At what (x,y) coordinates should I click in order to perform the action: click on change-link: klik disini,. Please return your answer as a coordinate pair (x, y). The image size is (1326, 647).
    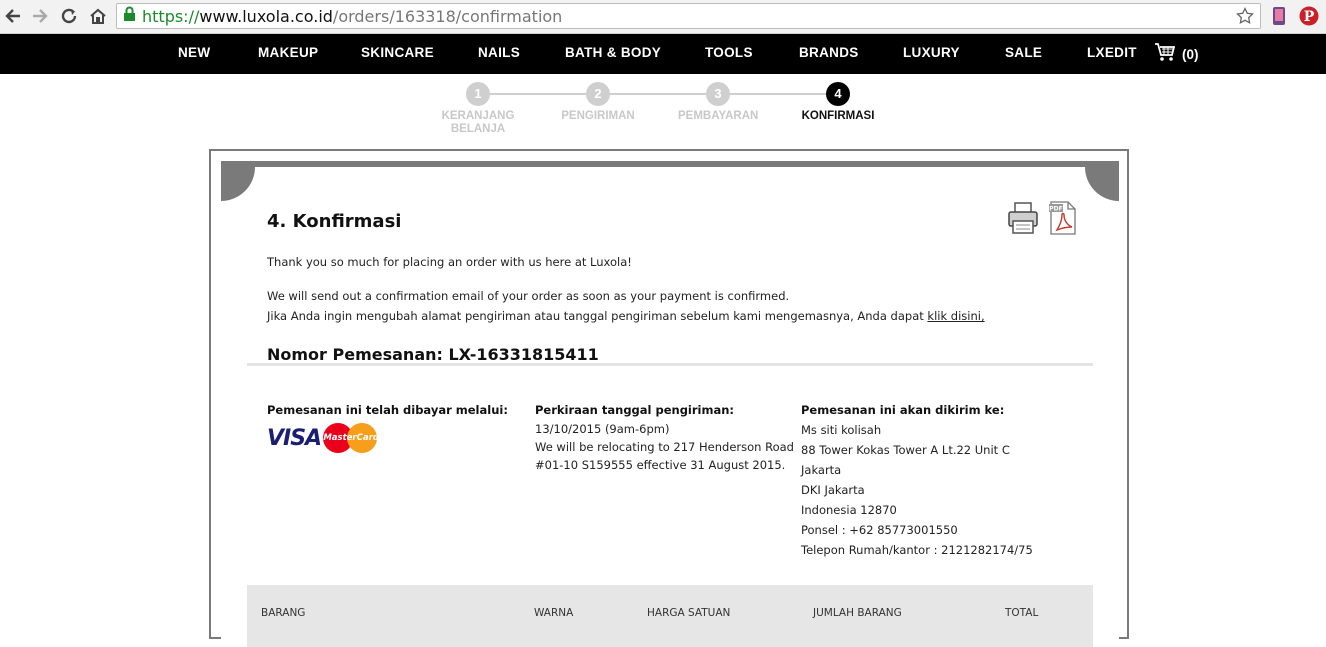
    Looking at the image, I should click on (955, 316).